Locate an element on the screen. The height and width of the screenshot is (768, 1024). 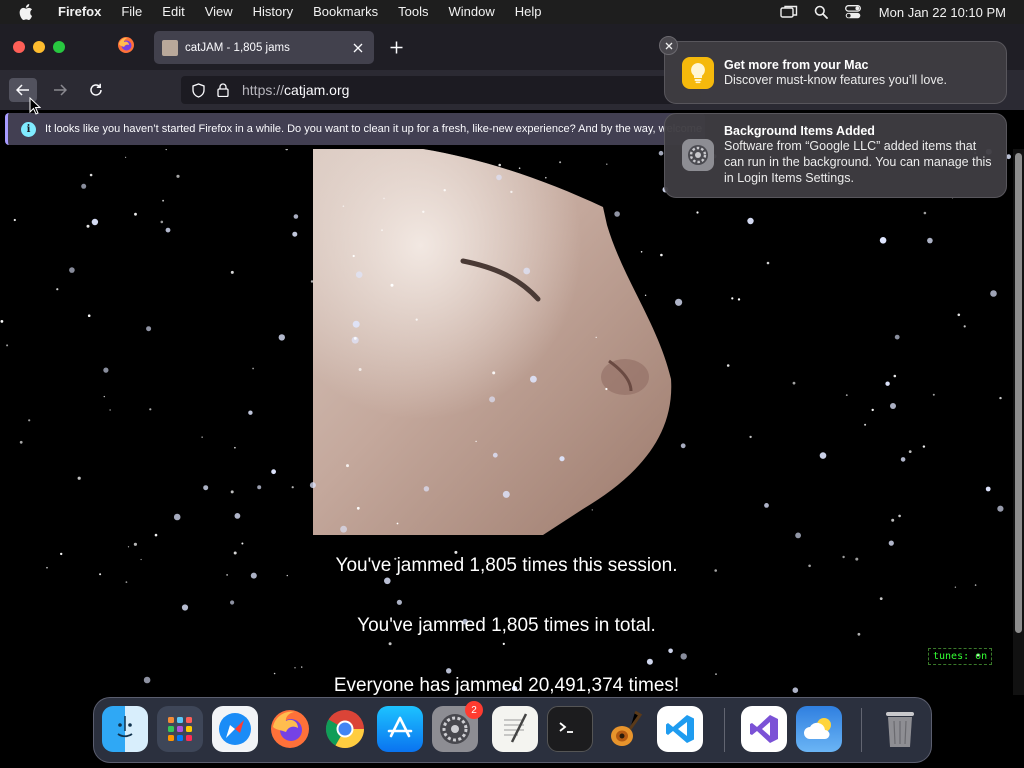
tab-title: catJAM - 1,805 jams is located at coordinates (237, 47).